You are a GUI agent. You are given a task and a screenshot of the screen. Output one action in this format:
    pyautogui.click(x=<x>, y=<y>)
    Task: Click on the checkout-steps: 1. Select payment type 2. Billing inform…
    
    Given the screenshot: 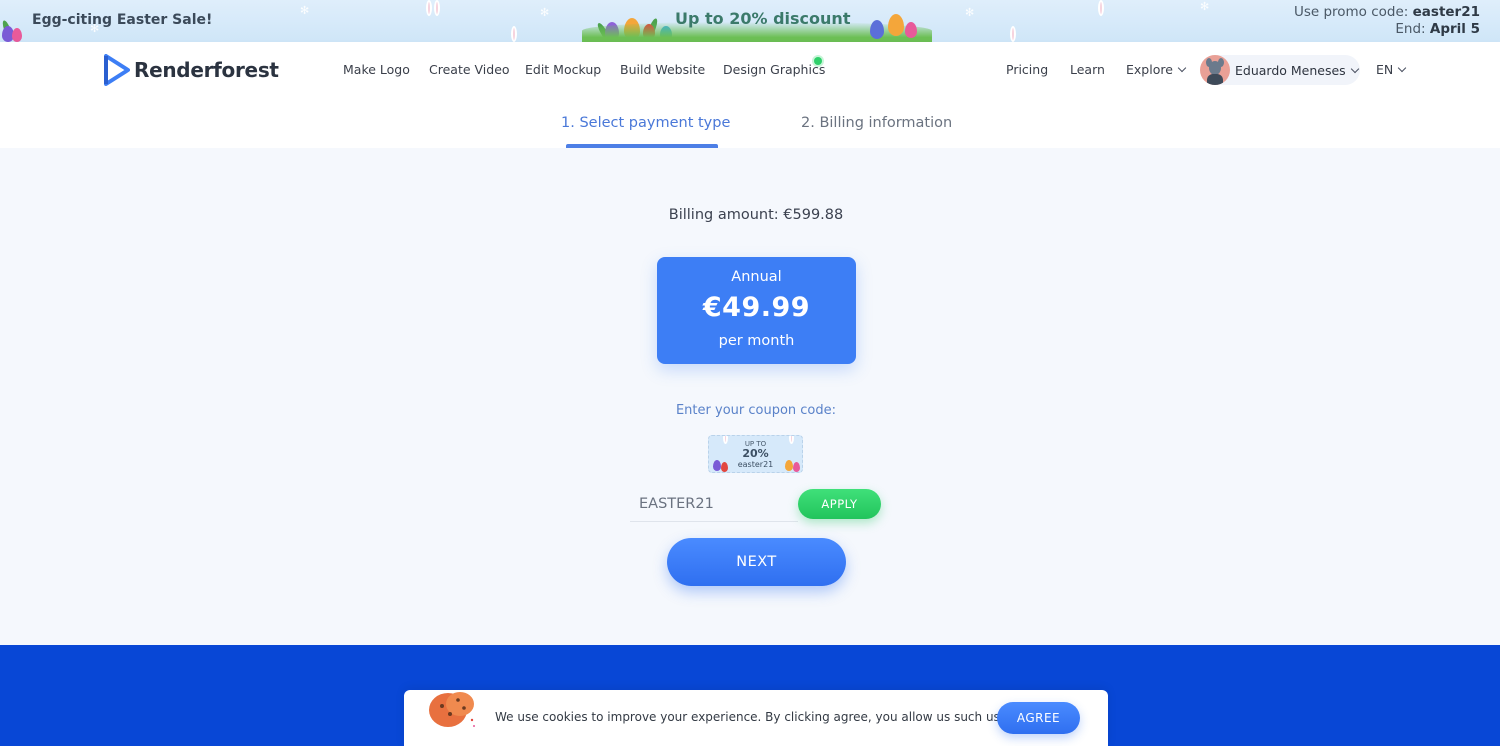 What is the action you would take?
    pyautogui.click(x=750, y=123)
    